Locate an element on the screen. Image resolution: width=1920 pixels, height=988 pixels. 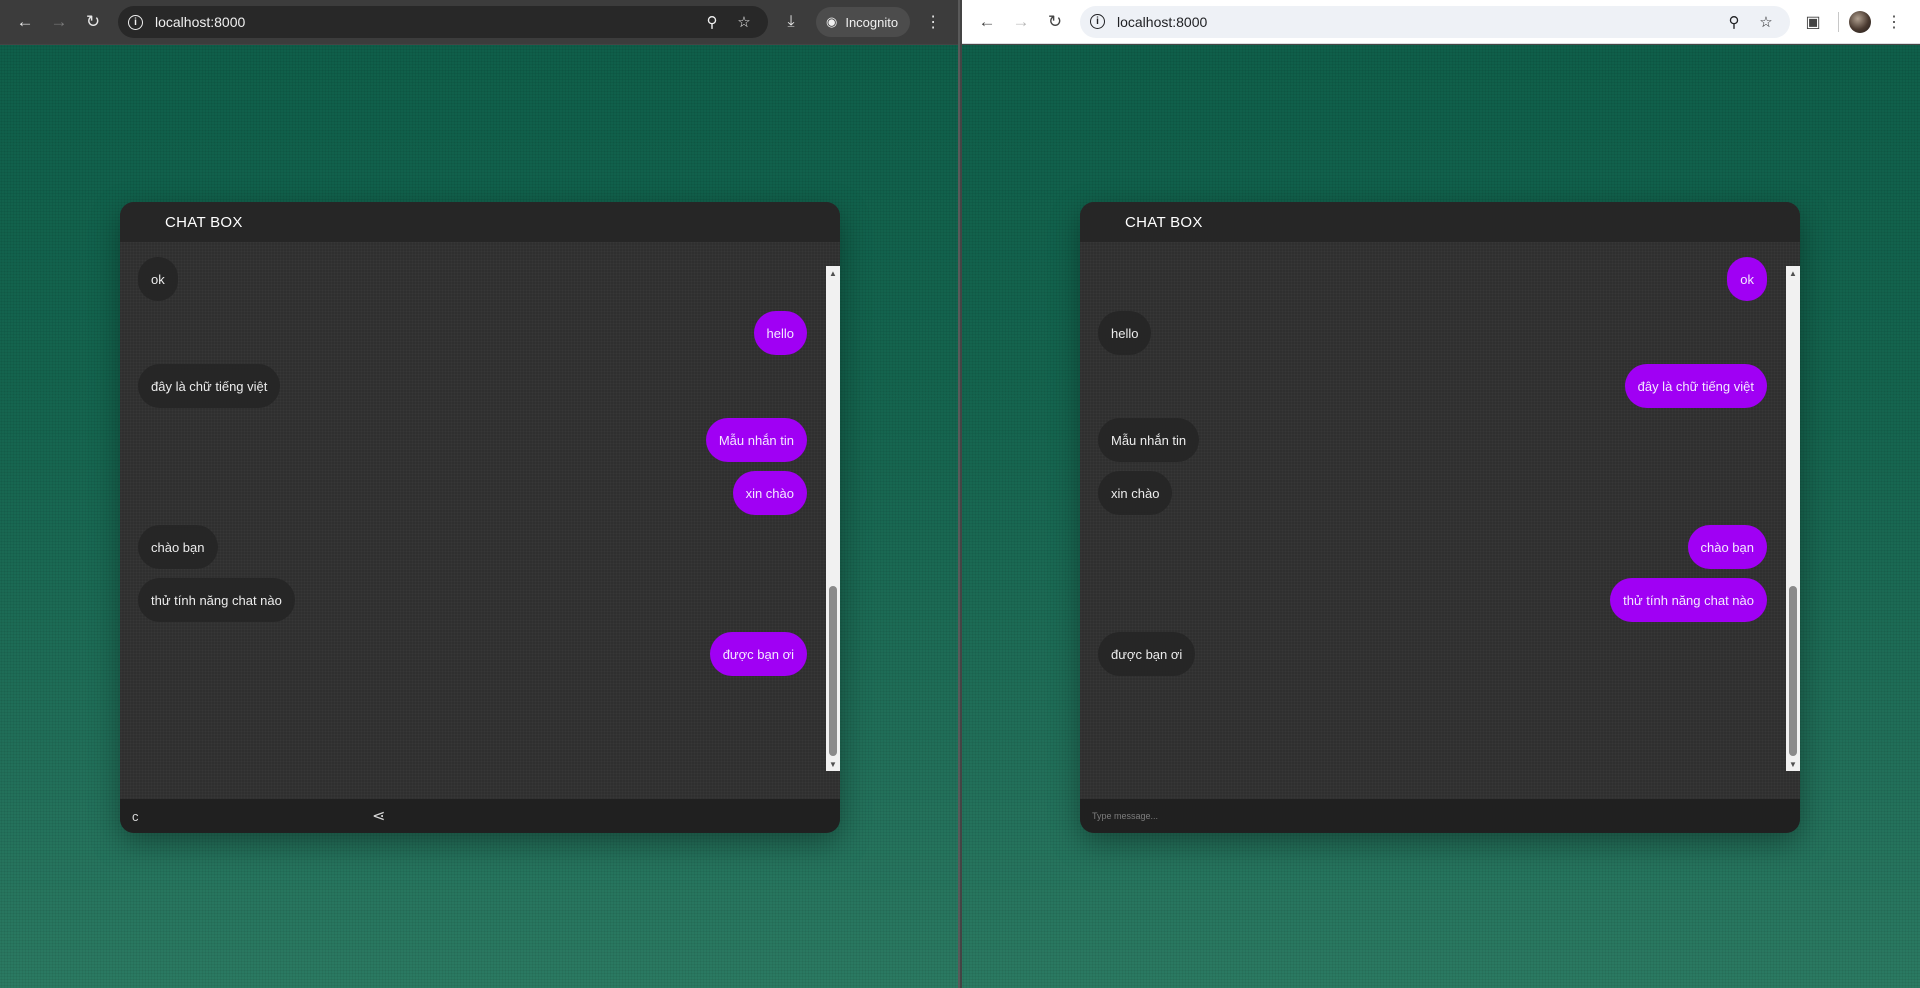
message-input-area: ⋖ is located at coordinates (480, 816).